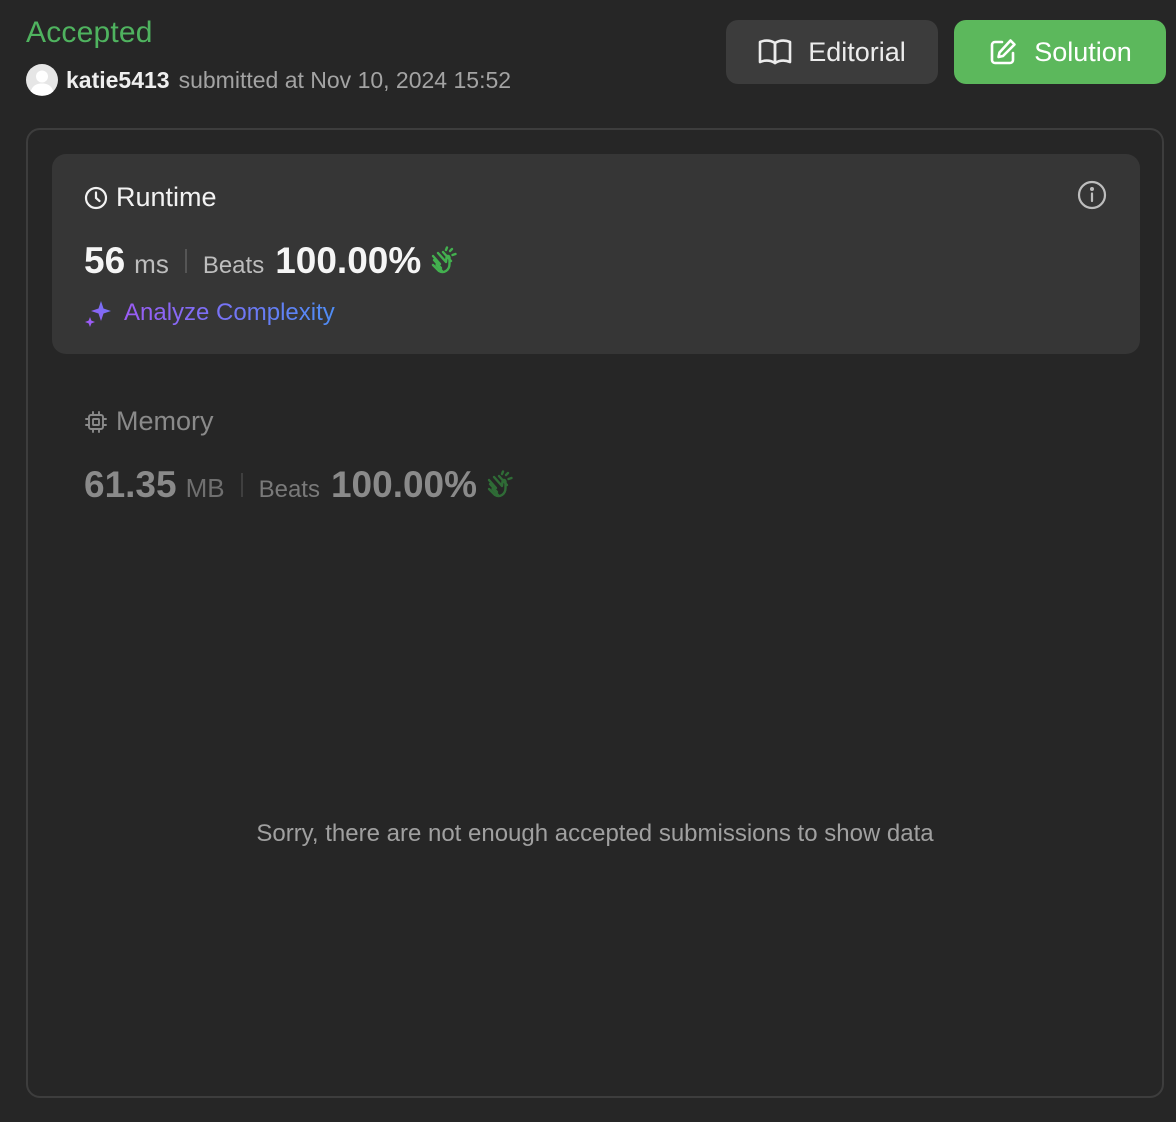 This screenshot has width=1176, height=1122. I want to click on memory-beats-label: Beats, so click(289, 489).